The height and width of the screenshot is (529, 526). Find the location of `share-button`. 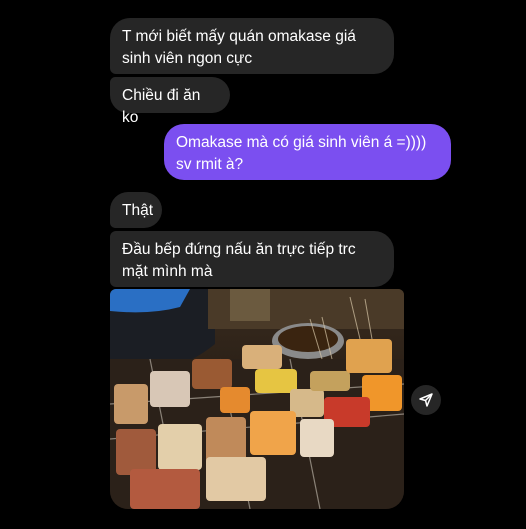

share-button is located at coordinates (426, 400).